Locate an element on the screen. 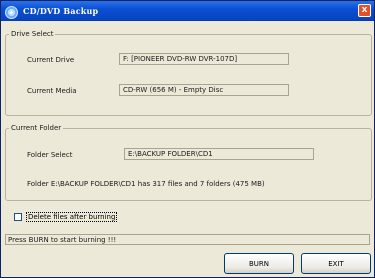 This screenshot has width=375, height=278. folder-select-label: Folder Select is located at coordinates (50, 155).